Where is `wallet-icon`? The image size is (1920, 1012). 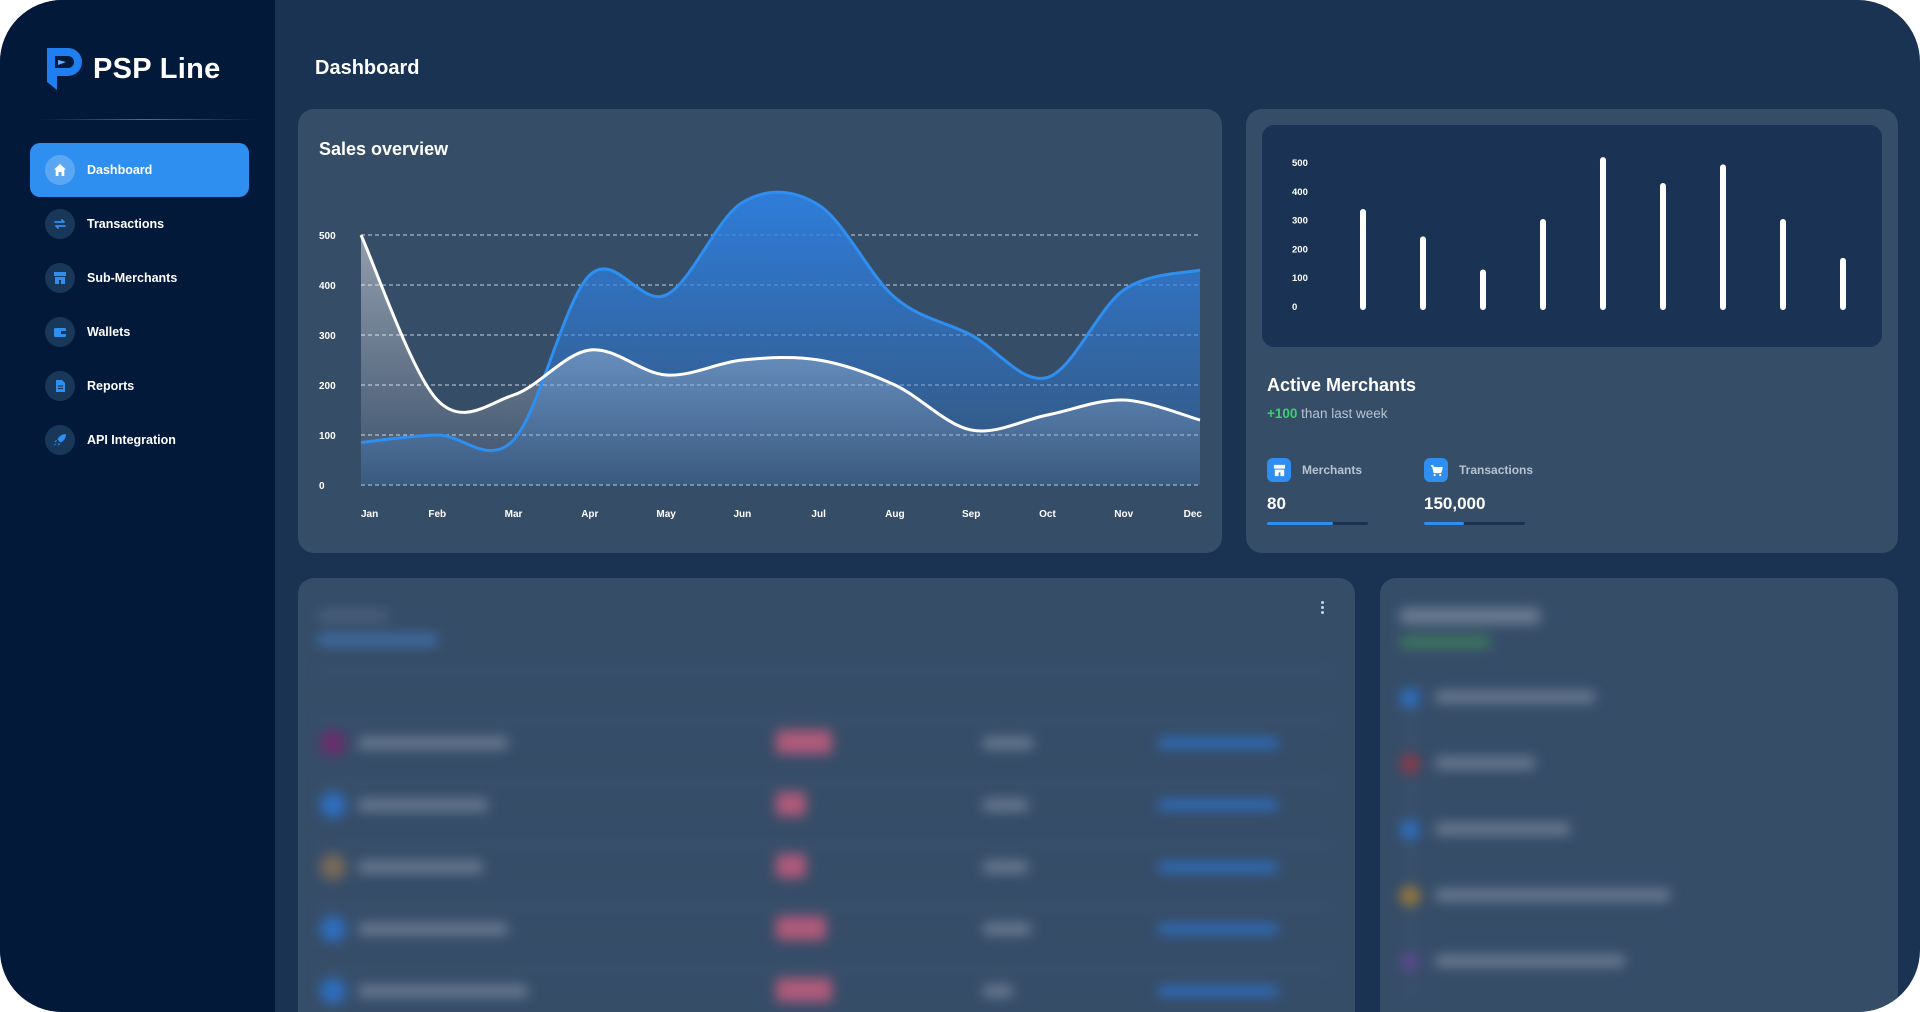
wallet-icon is located at coordinates (60, 332).